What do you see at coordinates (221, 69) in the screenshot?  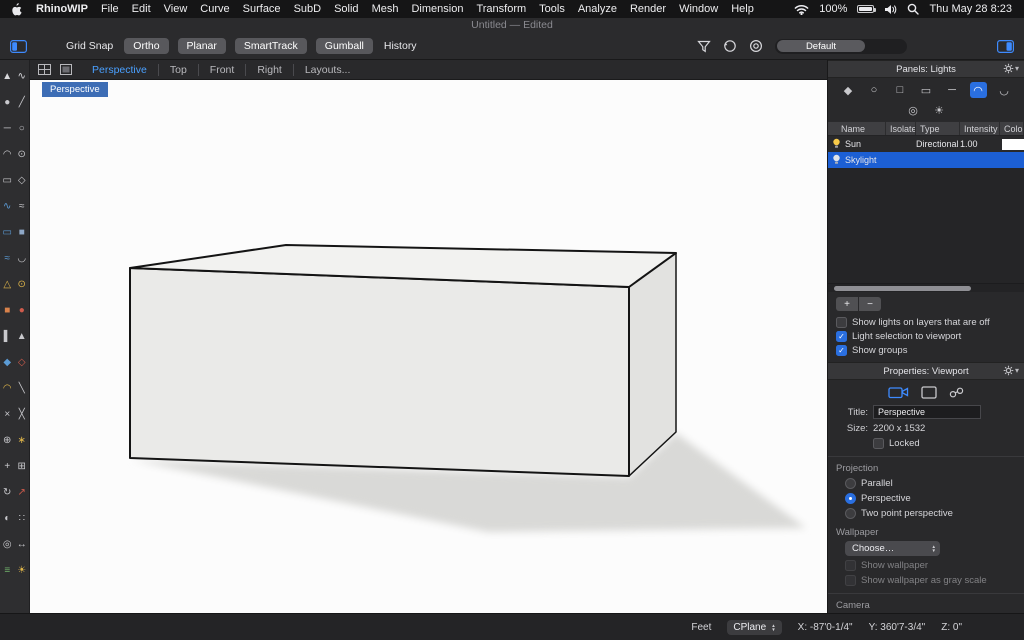 I see `tab-front: Front` at bounding box center [221, 69].